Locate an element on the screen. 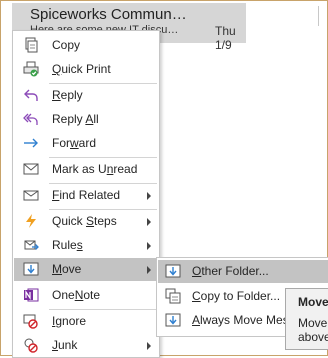 The width and height of the screenshot is (328, 358). quick-steps-icon is located at coordinates (31, 221).